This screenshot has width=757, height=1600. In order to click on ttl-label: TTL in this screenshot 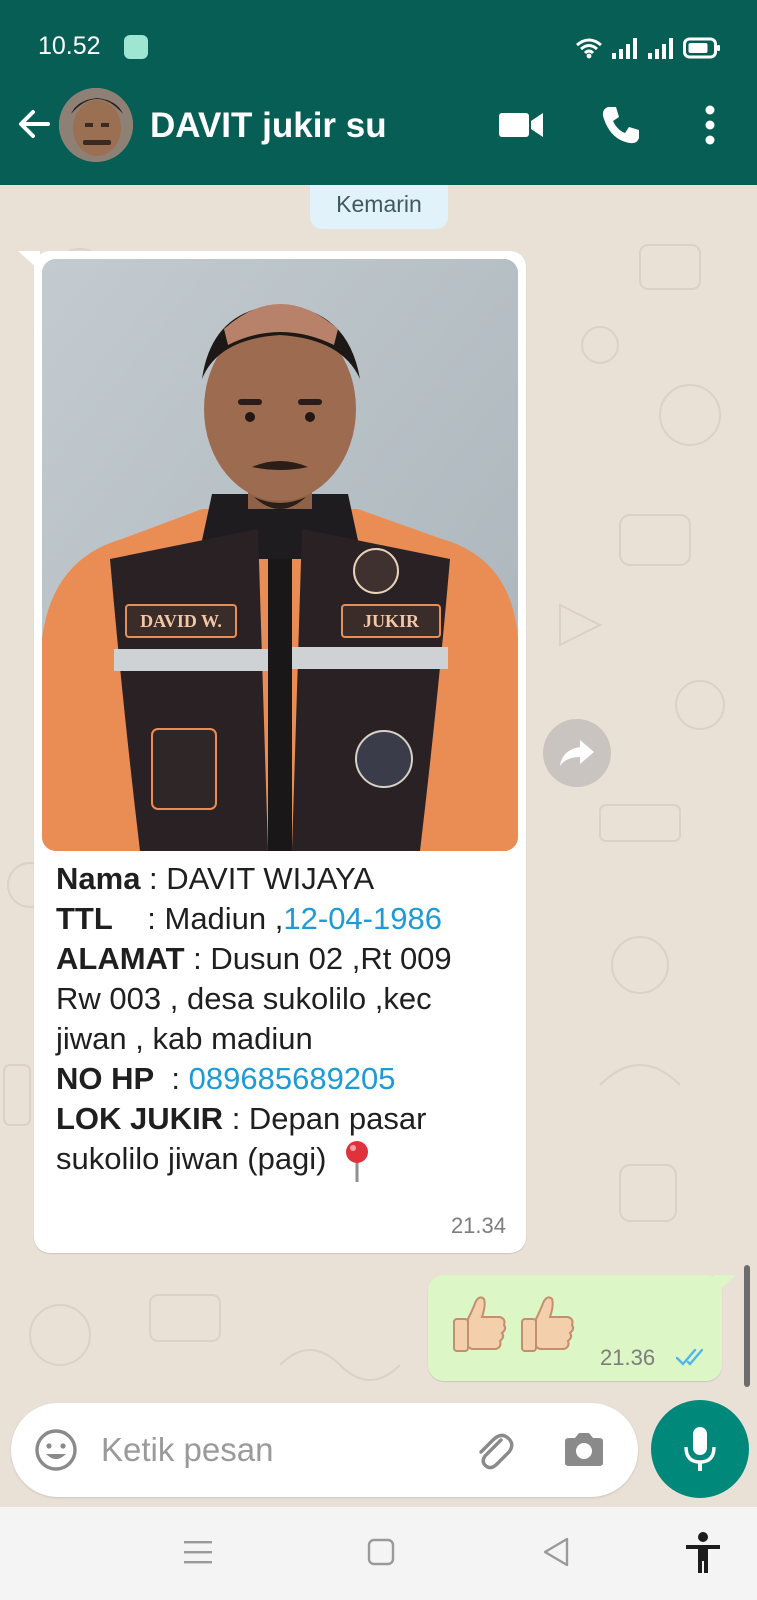, I will do `click(84, 918)`.